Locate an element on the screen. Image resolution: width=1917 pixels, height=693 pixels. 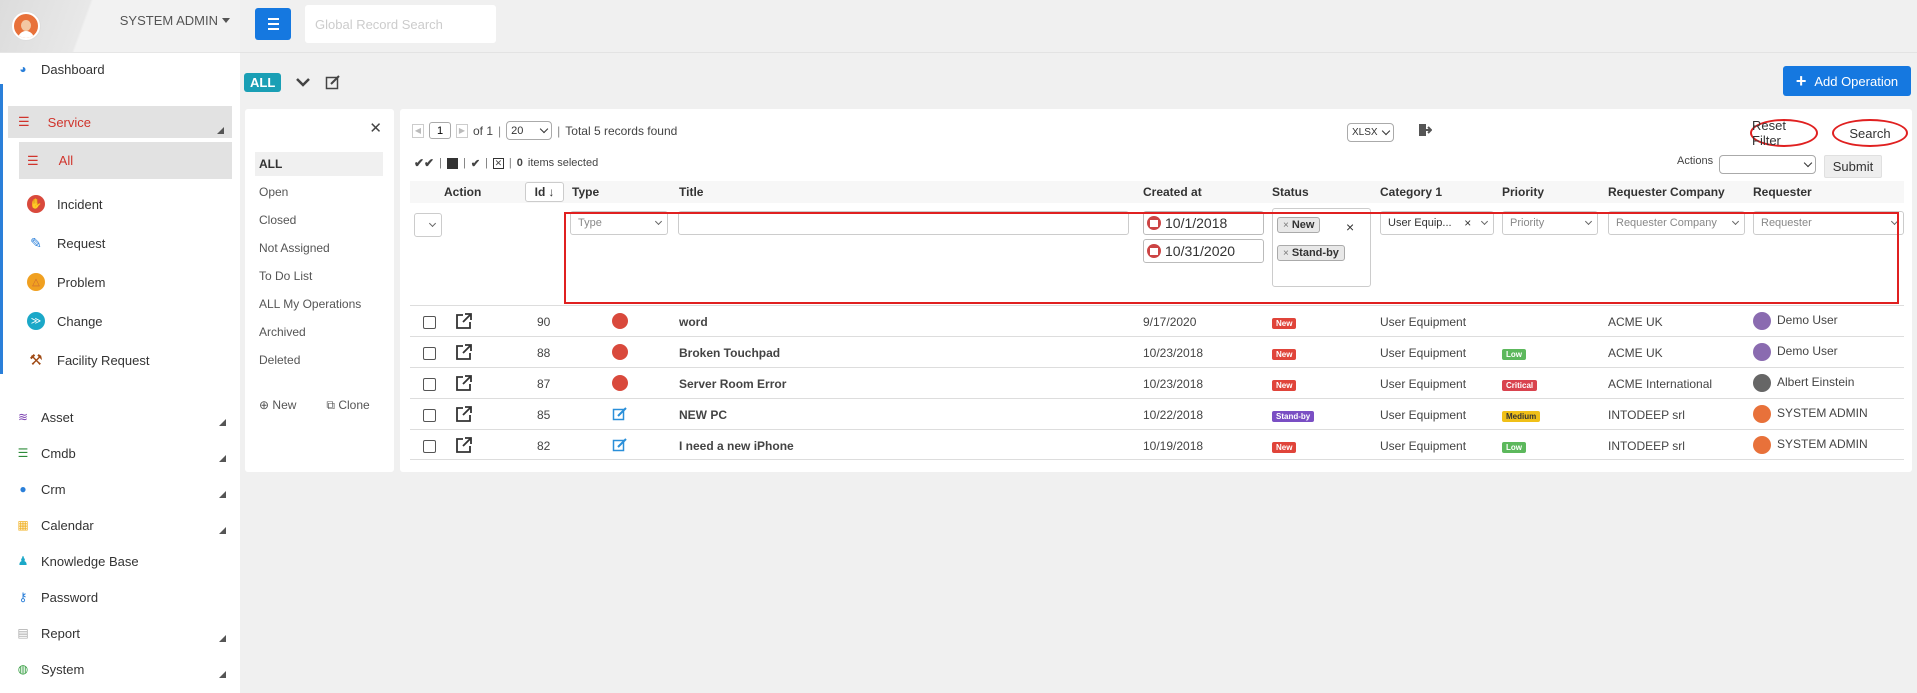
uncheck-all-icon is located at coordinates (452, 163).